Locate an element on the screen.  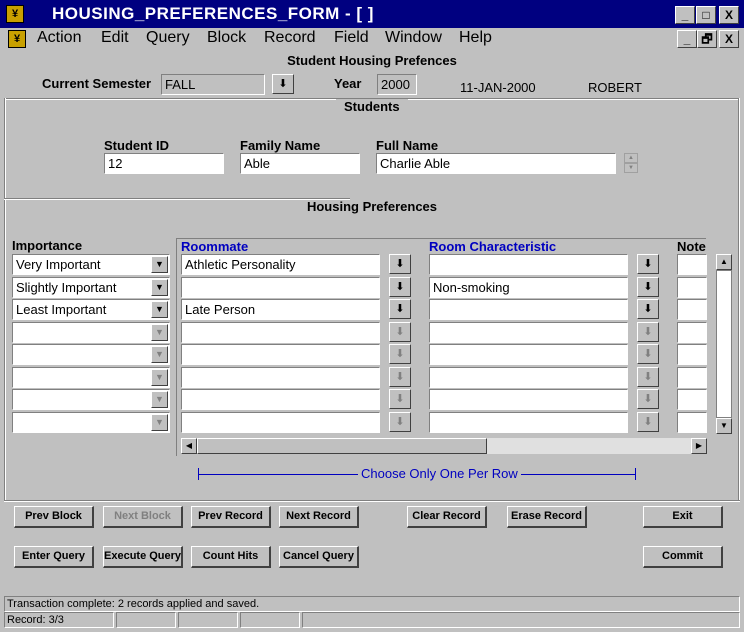
enter-query-button: Enter Query is located at coordinates (54, 557).